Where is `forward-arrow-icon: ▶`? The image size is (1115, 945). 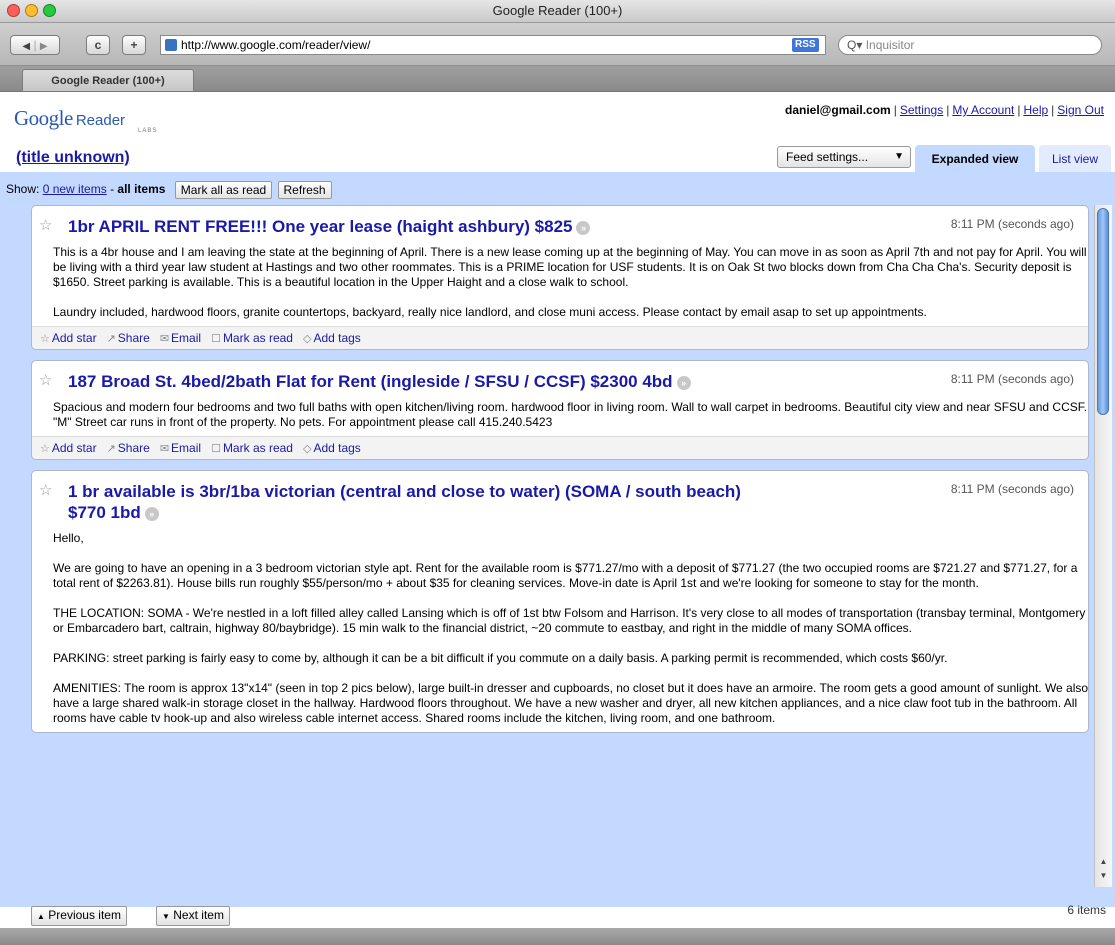 forward-arrow-icon: ▶ is located at coordinates (44, 46).